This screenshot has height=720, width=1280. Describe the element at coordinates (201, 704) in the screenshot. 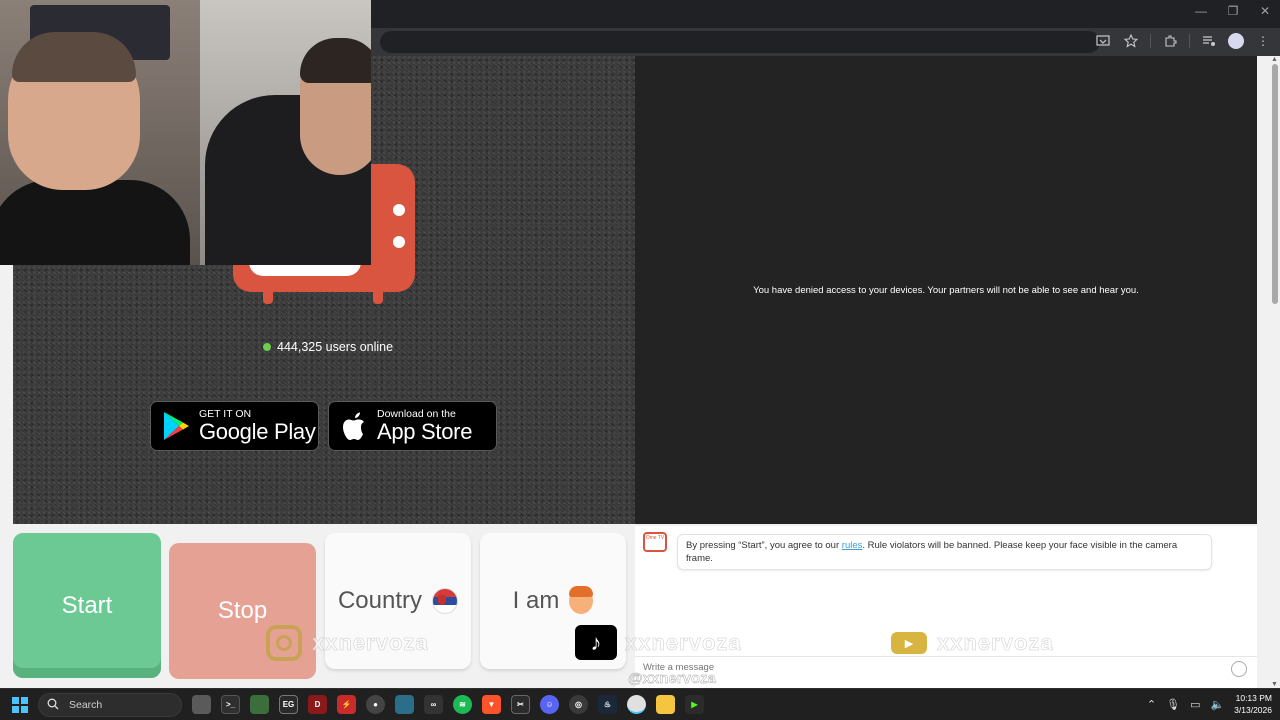

I see `task-view-icon` at that location.